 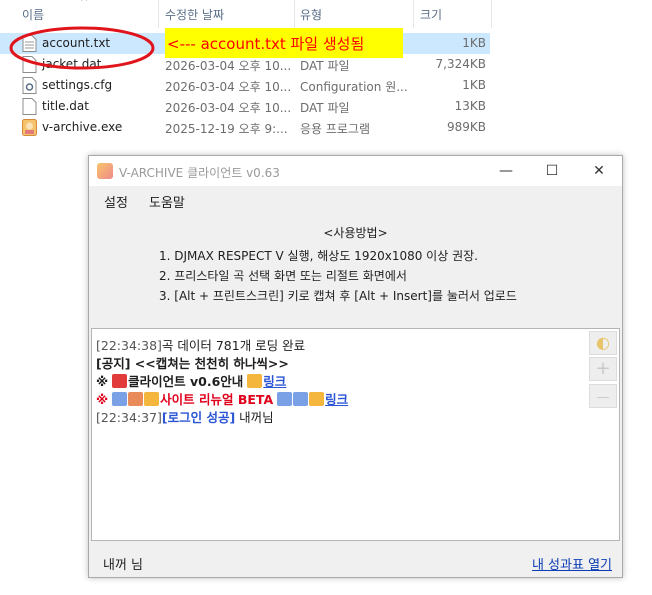 What do you see at coordinates (129, 417) in the screenshot?
I see `log-timestamp: [22:34:37]` at bounding box center [129, 417].